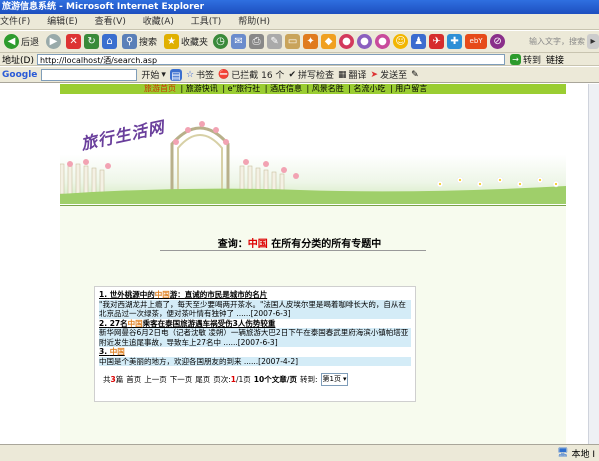  I want to click on local-zone-icon: 🖥, so click(563, 453).